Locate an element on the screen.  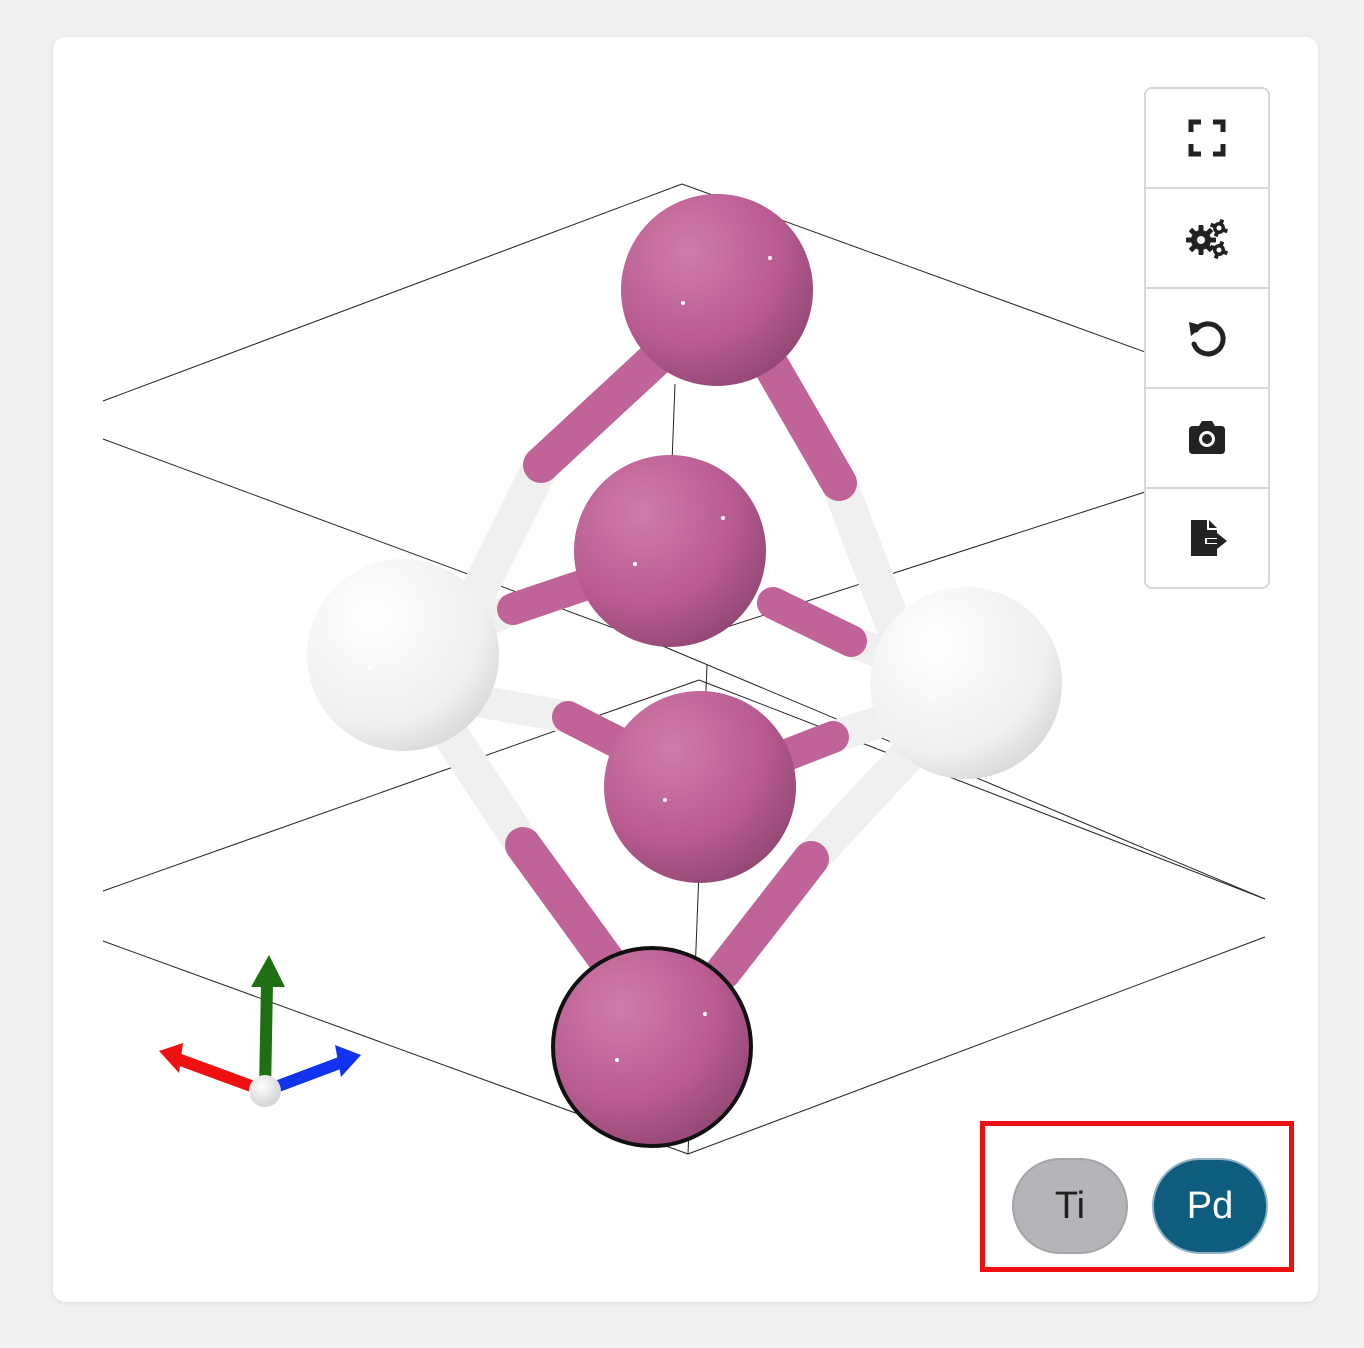
element-symbol: Pd is located at coordinates (1210, 1205).